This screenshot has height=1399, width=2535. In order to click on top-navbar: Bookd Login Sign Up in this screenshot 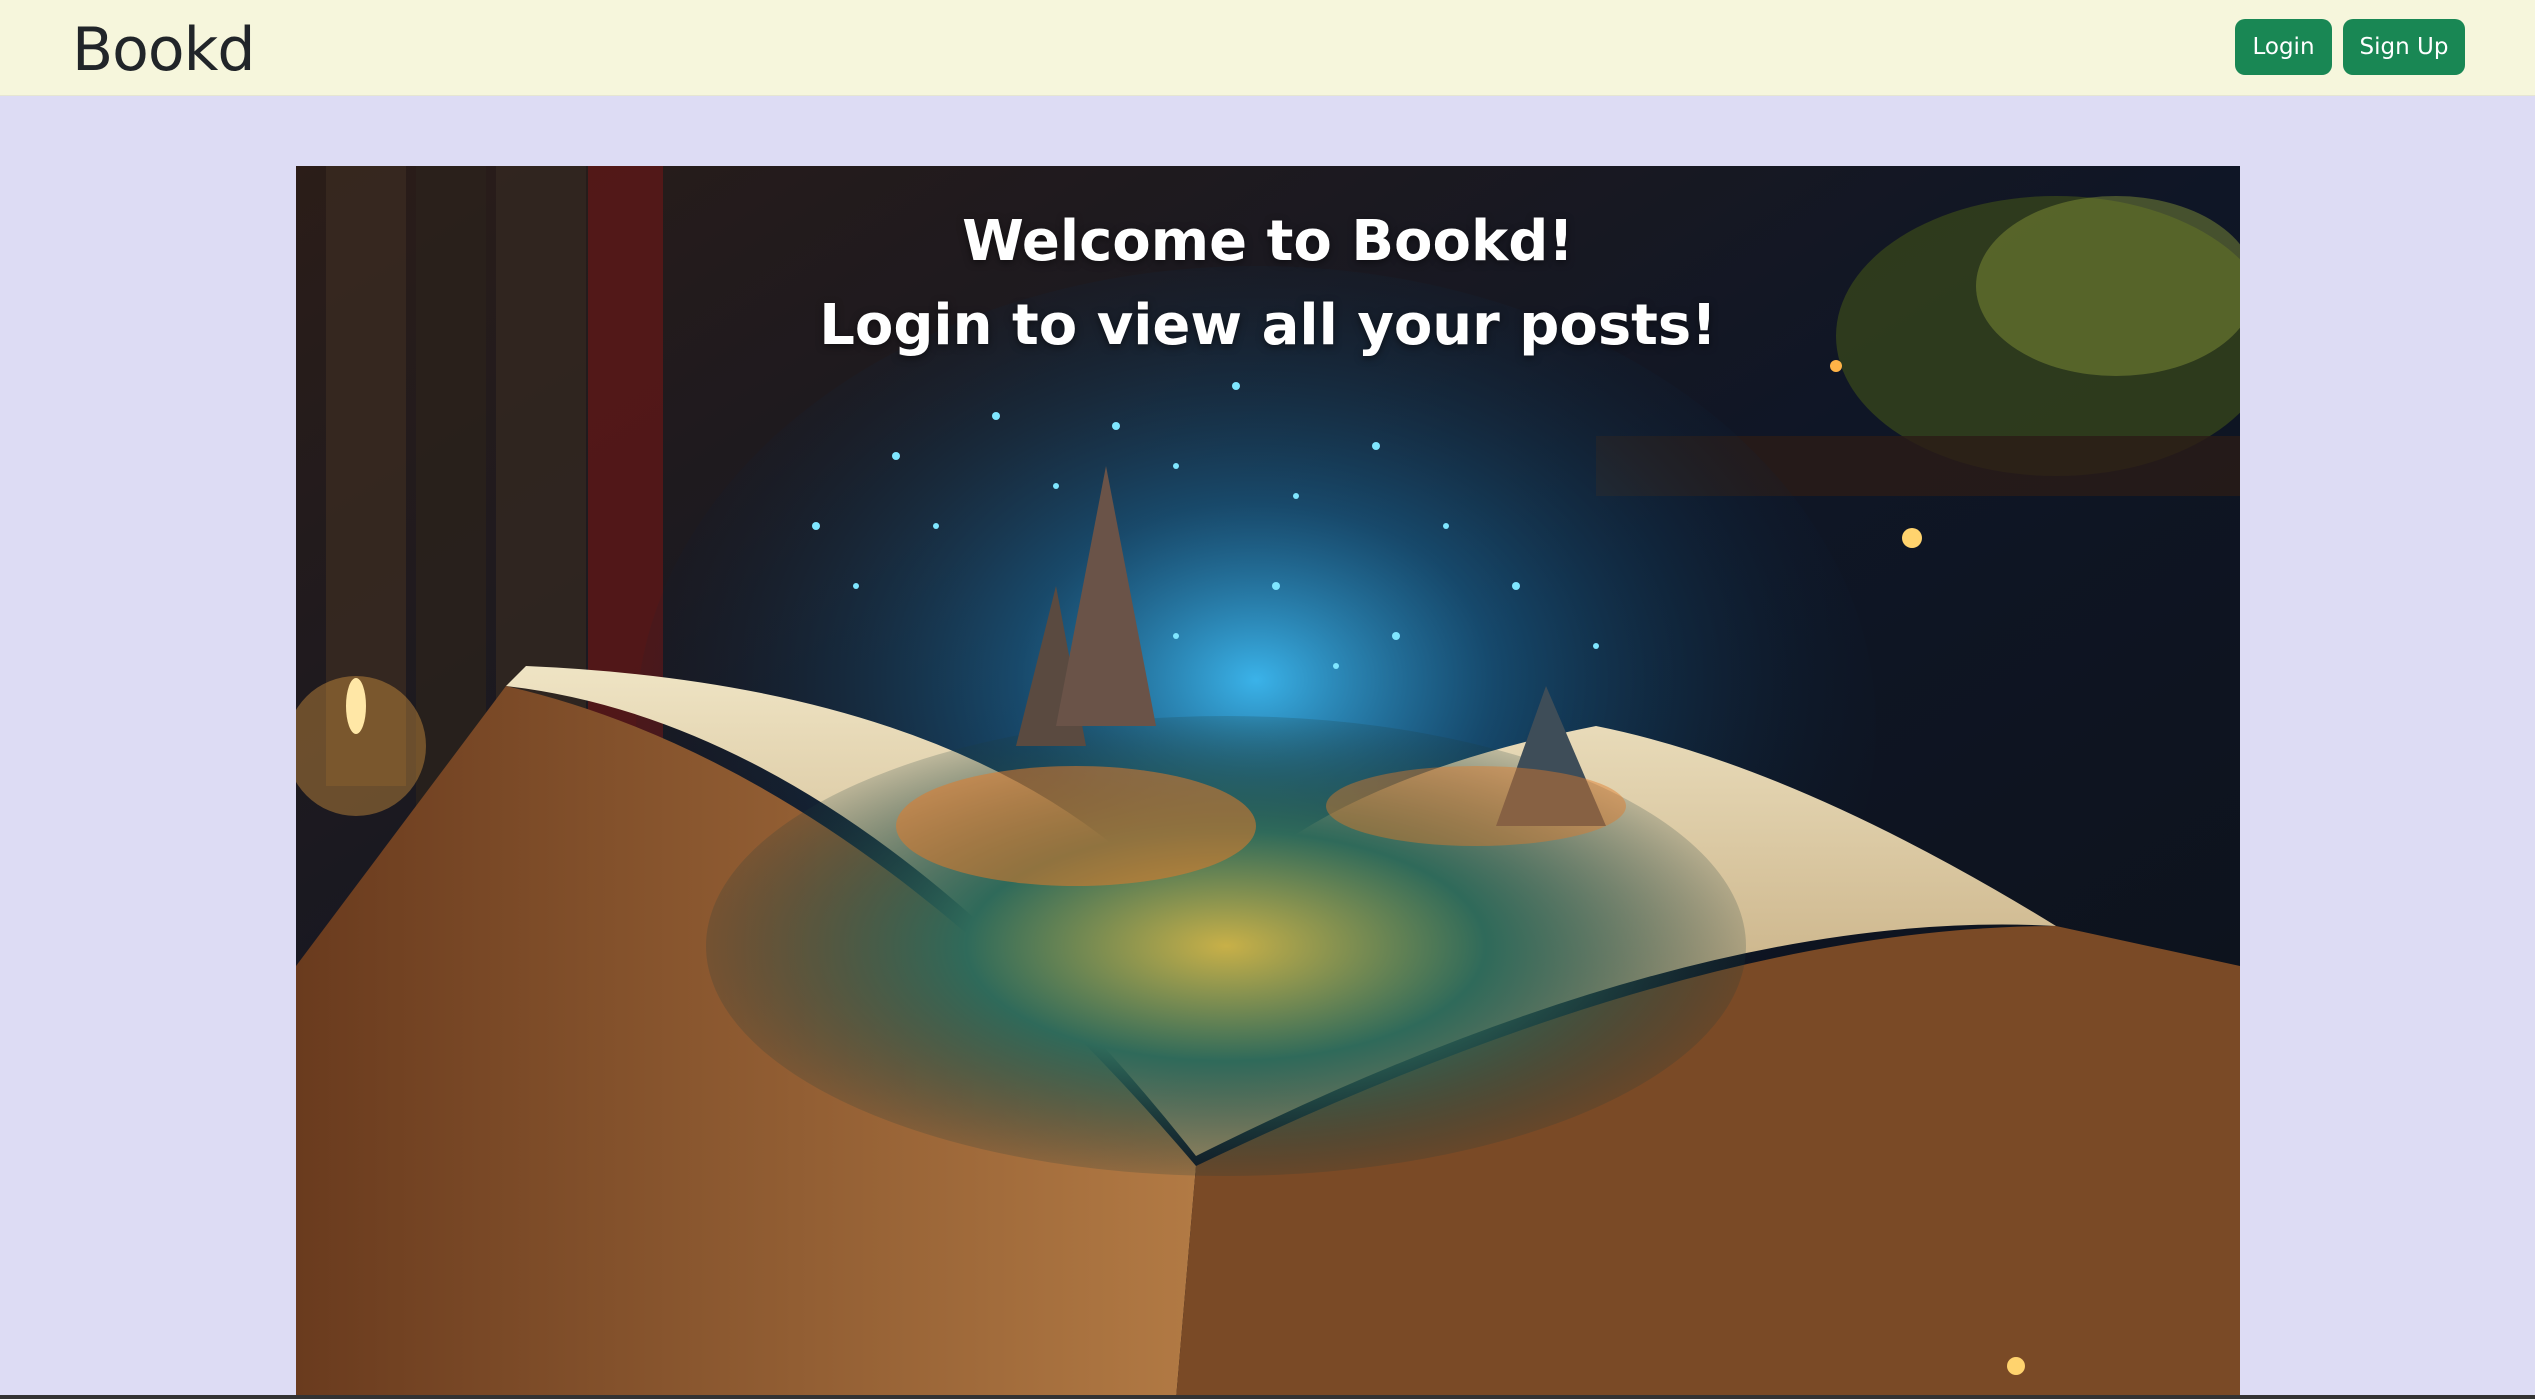, I will do `click(1267, 48)`.